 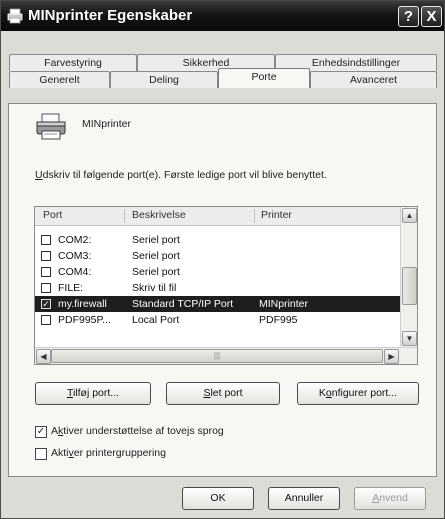 I want to click on delete-port-button: Slet port, so click(x=223, y=393).